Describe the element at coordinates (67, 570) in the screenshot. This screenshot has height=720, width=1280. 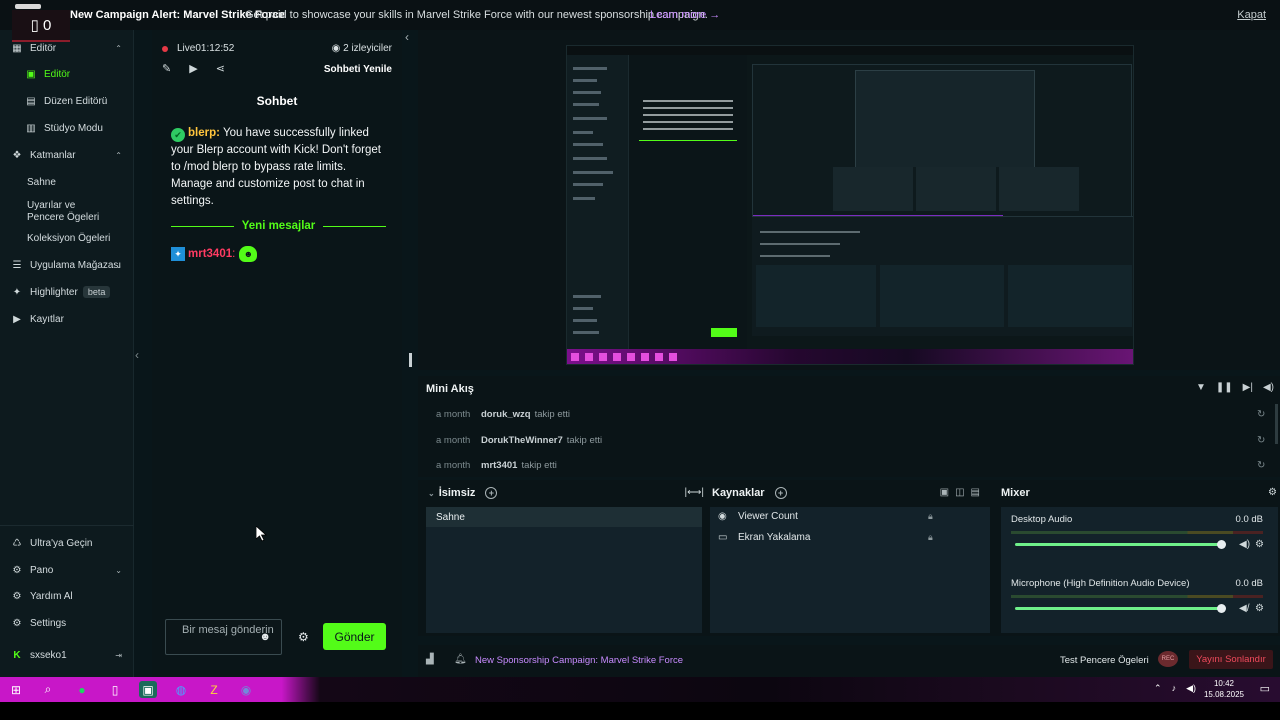
I see `nav-dashboard: ⚙ Pano ⌄` at that location.